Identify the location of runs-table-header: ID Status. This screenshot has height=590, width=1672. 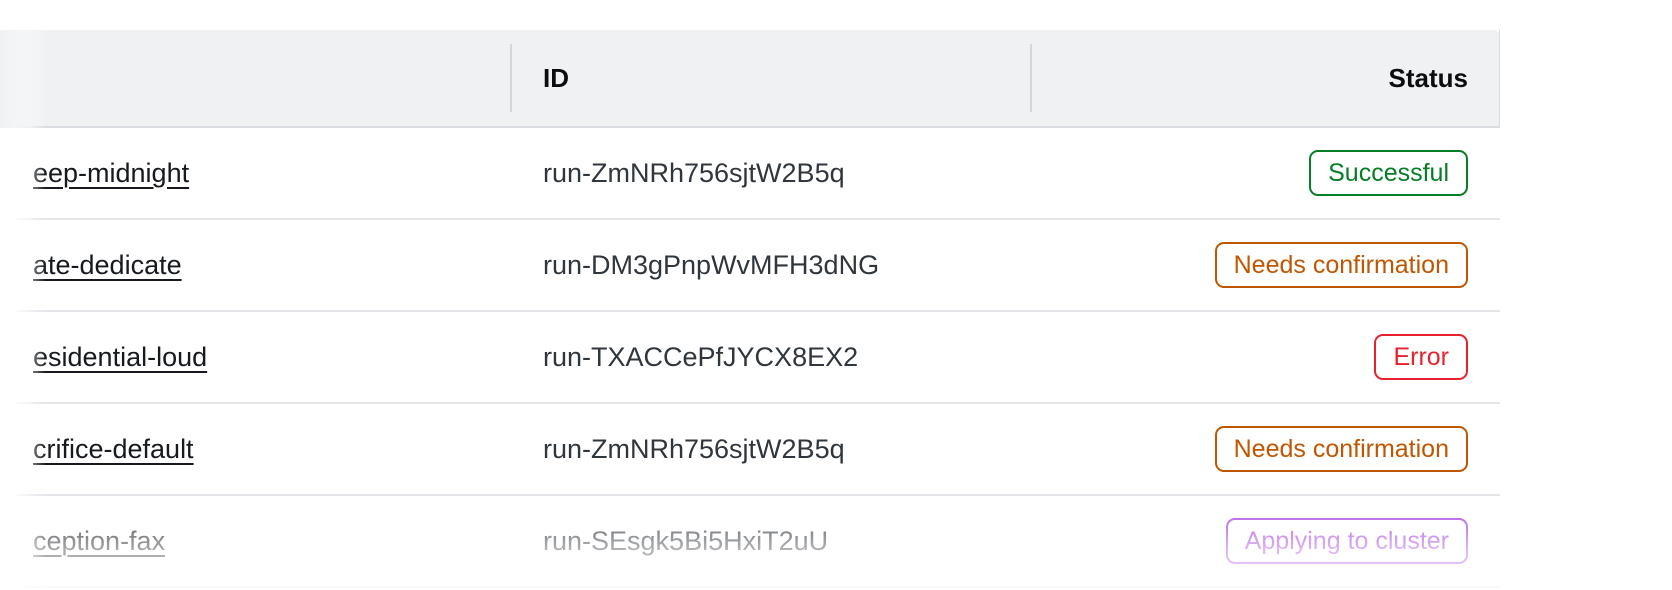
(750, 79).